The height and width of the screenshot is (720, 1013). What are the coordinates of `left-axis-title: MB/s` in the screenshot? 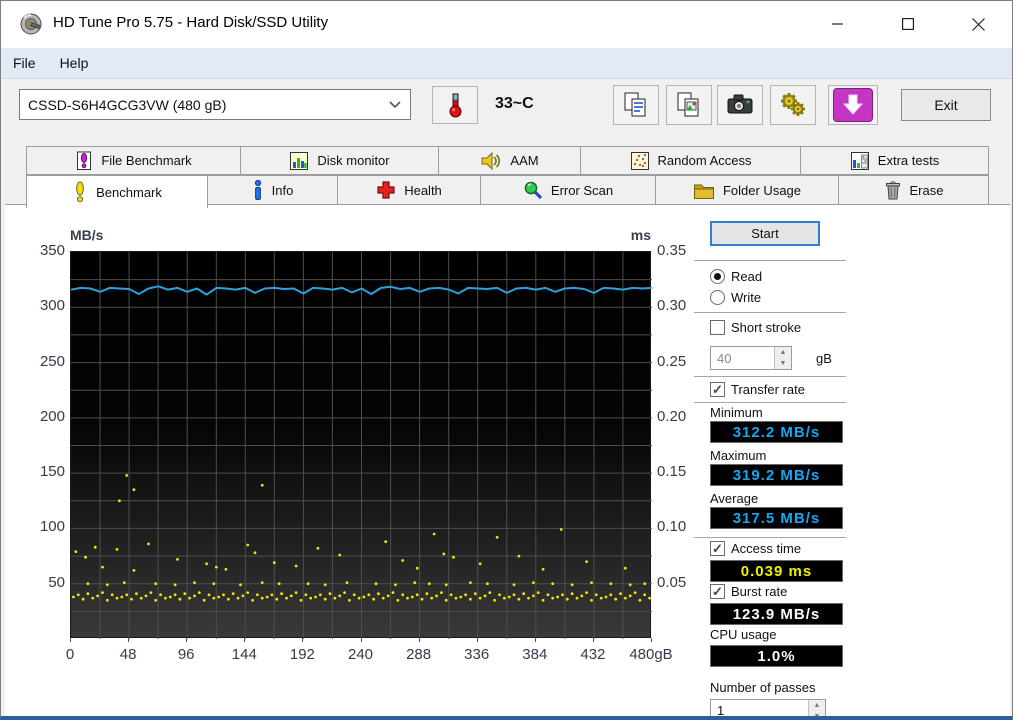 It's located at (87, 235).